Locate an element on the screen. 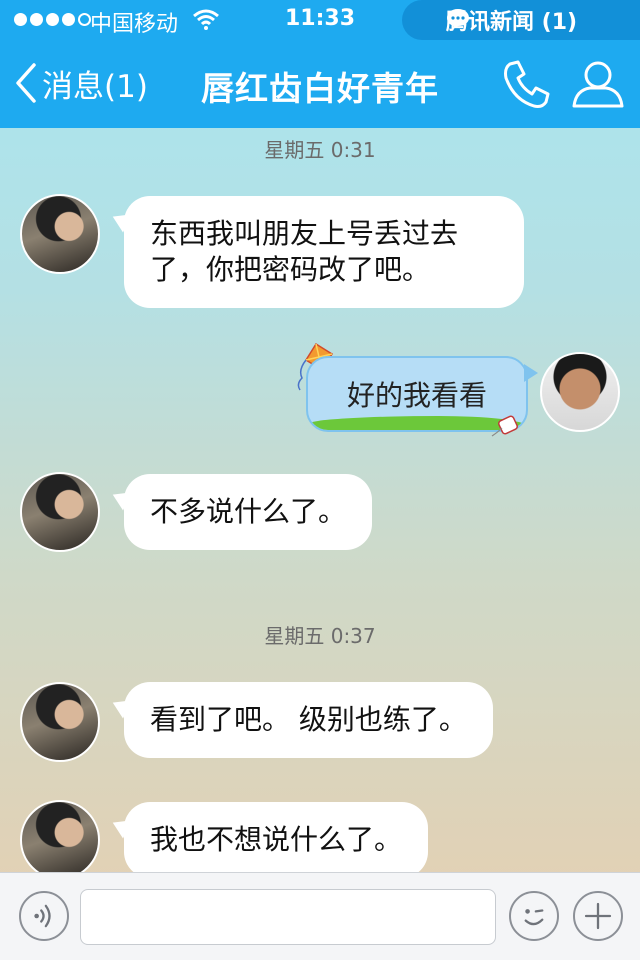  emoji-icon is located at coordinates (534, 917).